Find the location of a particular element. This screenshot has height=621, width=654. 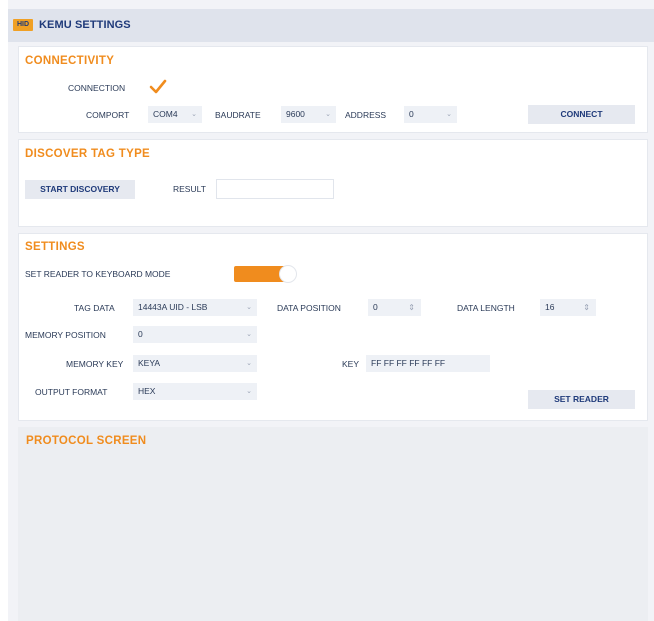

output-format-select: HEX ⌄ is located at coordinates (195, 391).